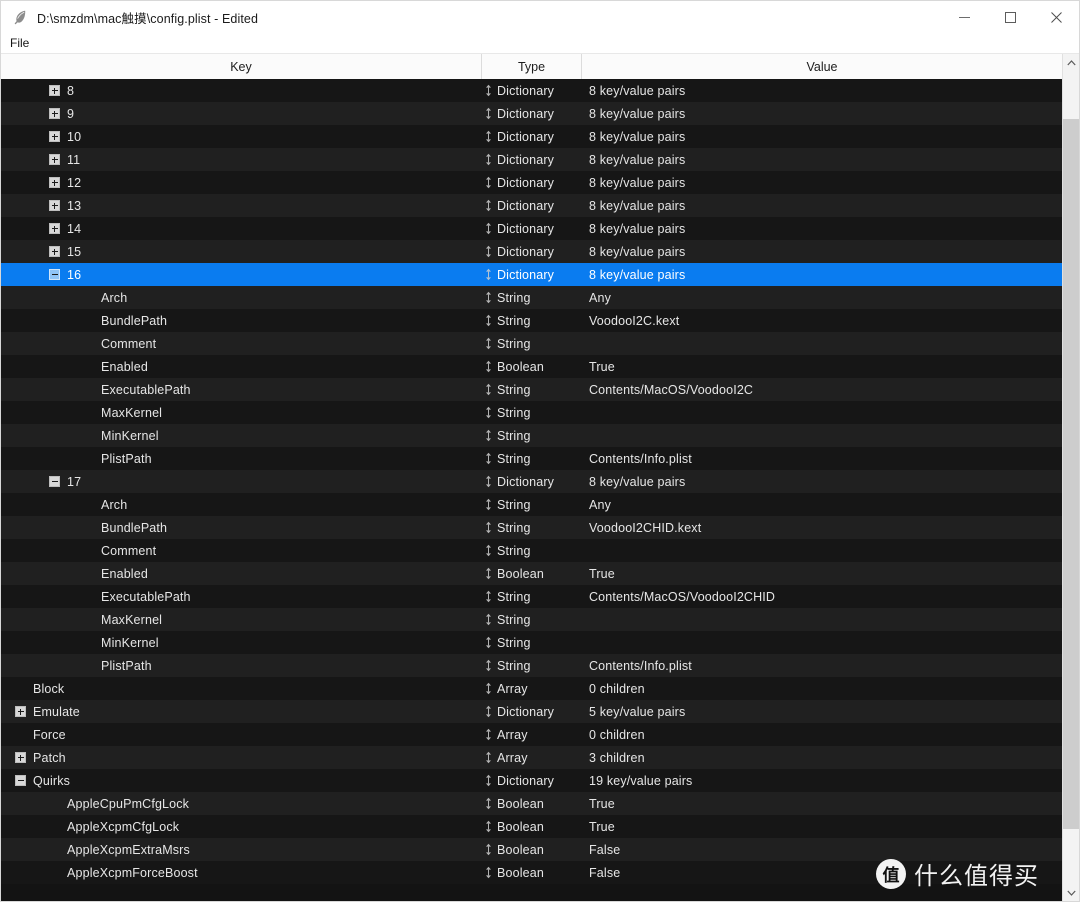 This screenshot has width=1080, height=902. What do you see at coordinates (241, 504) in the screenshot?
I see `cell-key: Arch` at bounding box center [241, 504].